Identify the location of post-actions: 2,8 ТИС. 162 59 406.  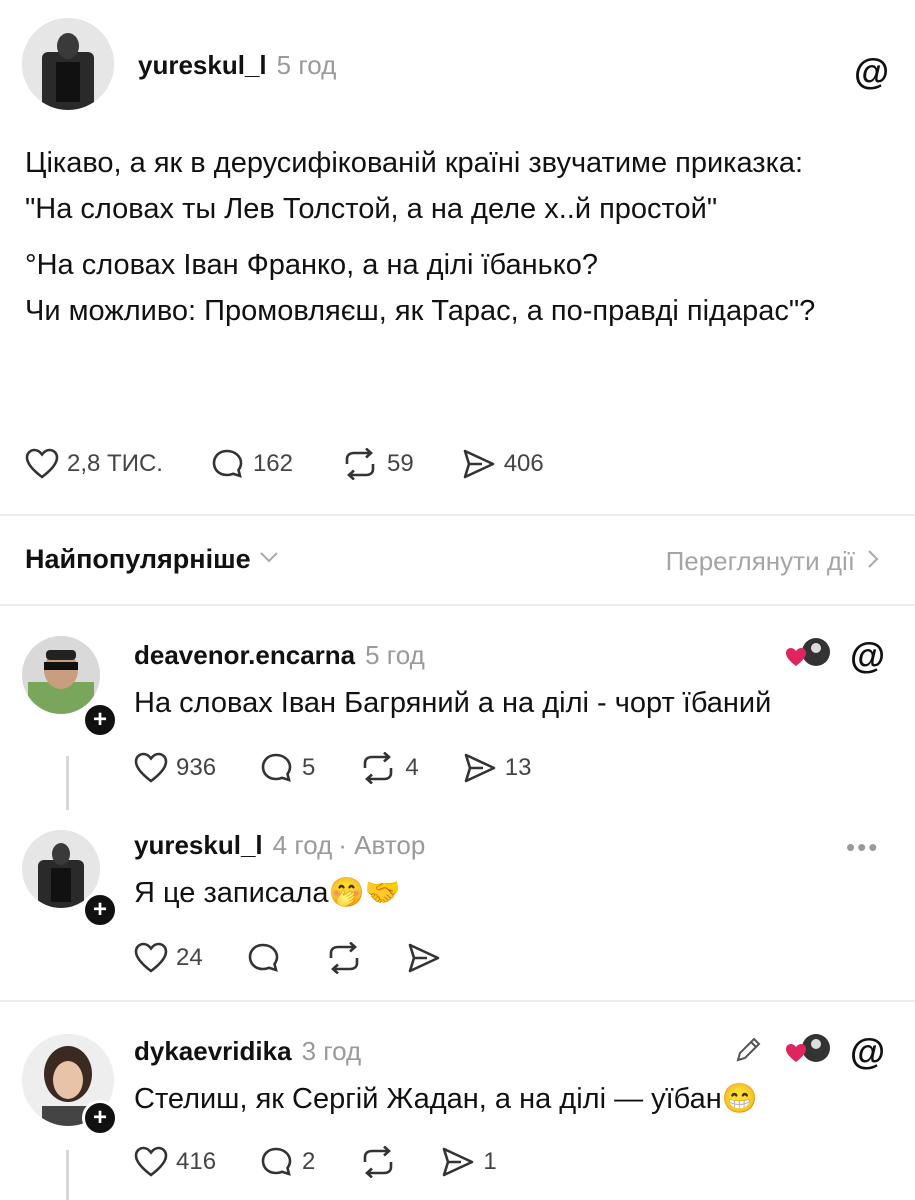
(284, 464).